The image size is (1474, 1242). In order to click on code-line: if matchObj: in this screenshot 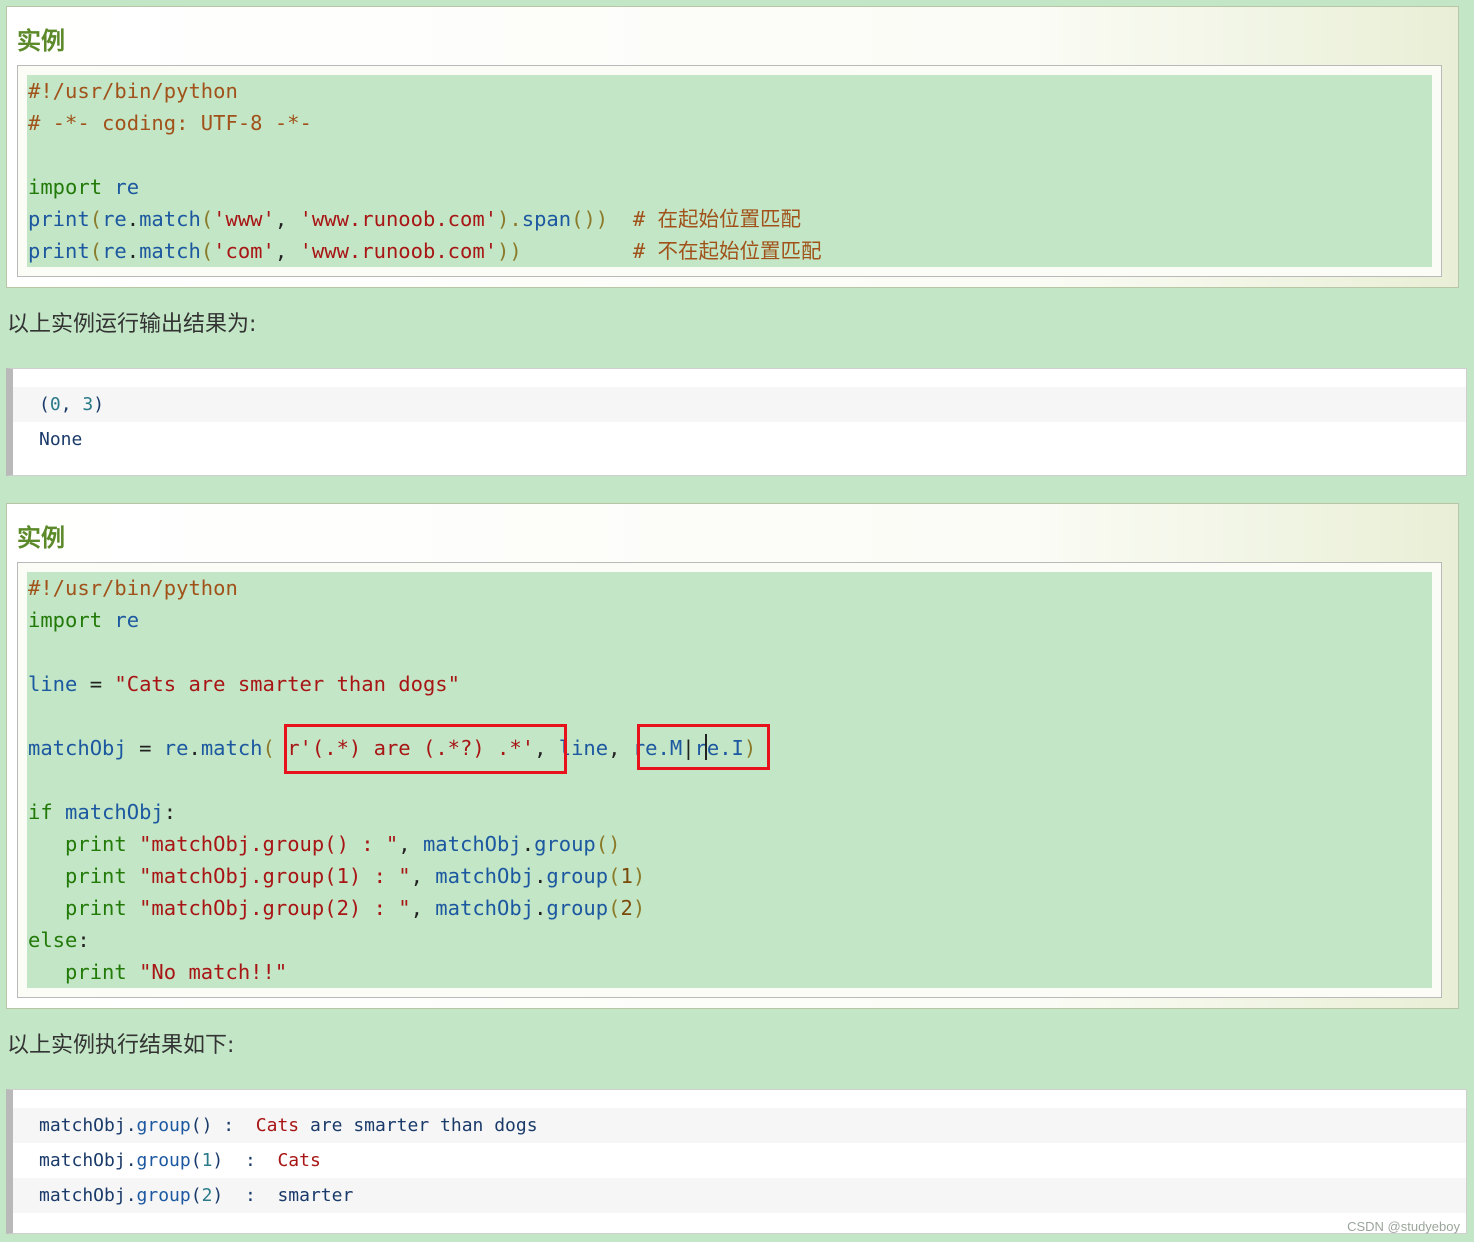, I will do `click(102, 812)`.